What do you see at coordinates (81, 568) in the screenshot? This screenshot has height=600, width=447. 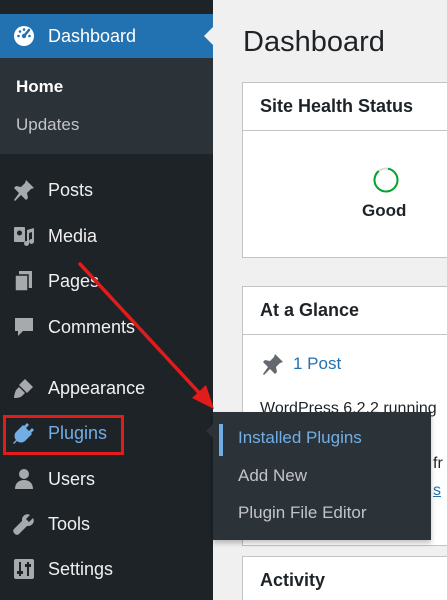 I see `sidebar-item-label: Settings` at bounding box center [81, 568].